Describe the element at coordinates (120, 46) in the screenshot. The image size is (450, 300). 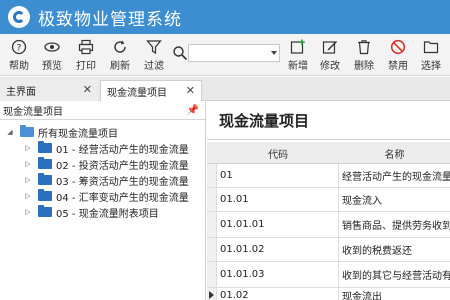
I see `refresh-icon` at that location.